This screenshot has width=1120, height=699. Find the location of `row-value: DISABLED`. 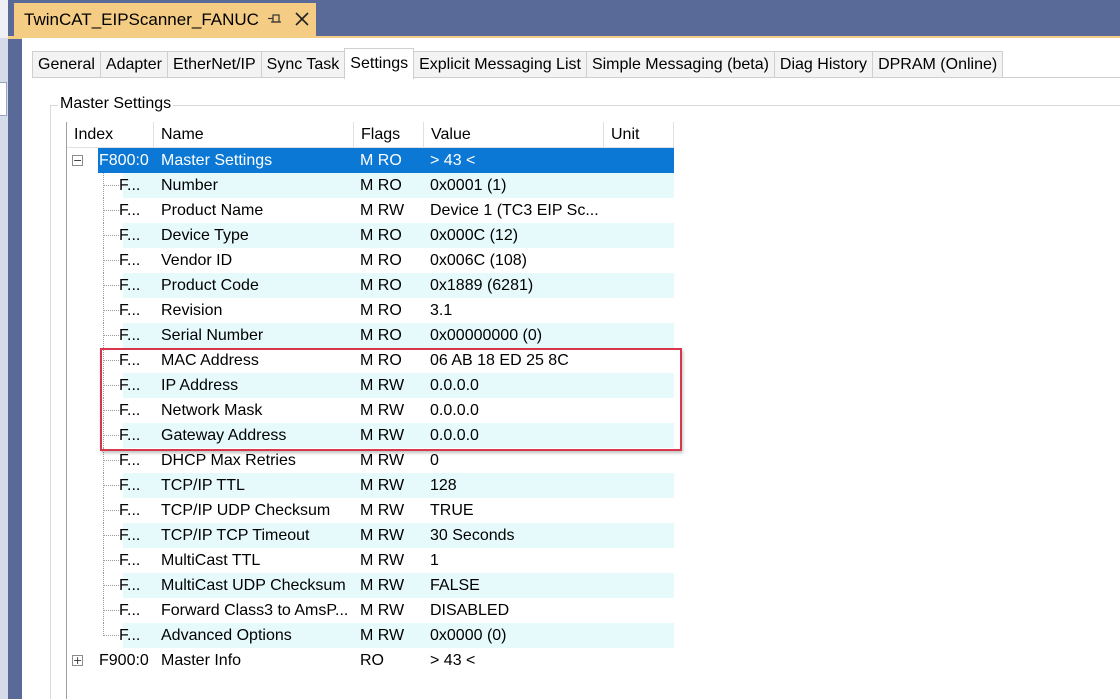

row-value: DISABLED is located at coordinates (470, 610).